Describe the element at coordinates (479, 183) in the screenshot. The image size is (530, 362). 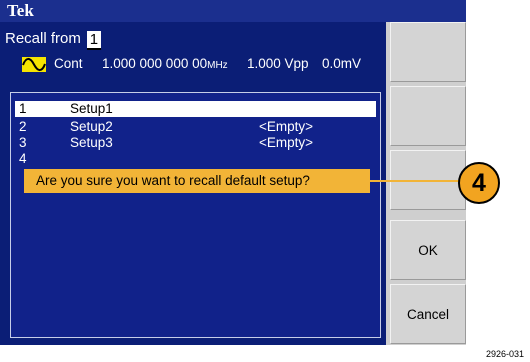
I see `step-callout: 4` at that location.